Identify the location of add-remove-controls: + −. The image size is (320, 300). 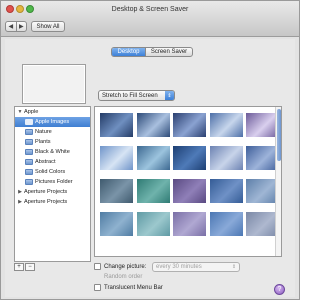
(24, 267).